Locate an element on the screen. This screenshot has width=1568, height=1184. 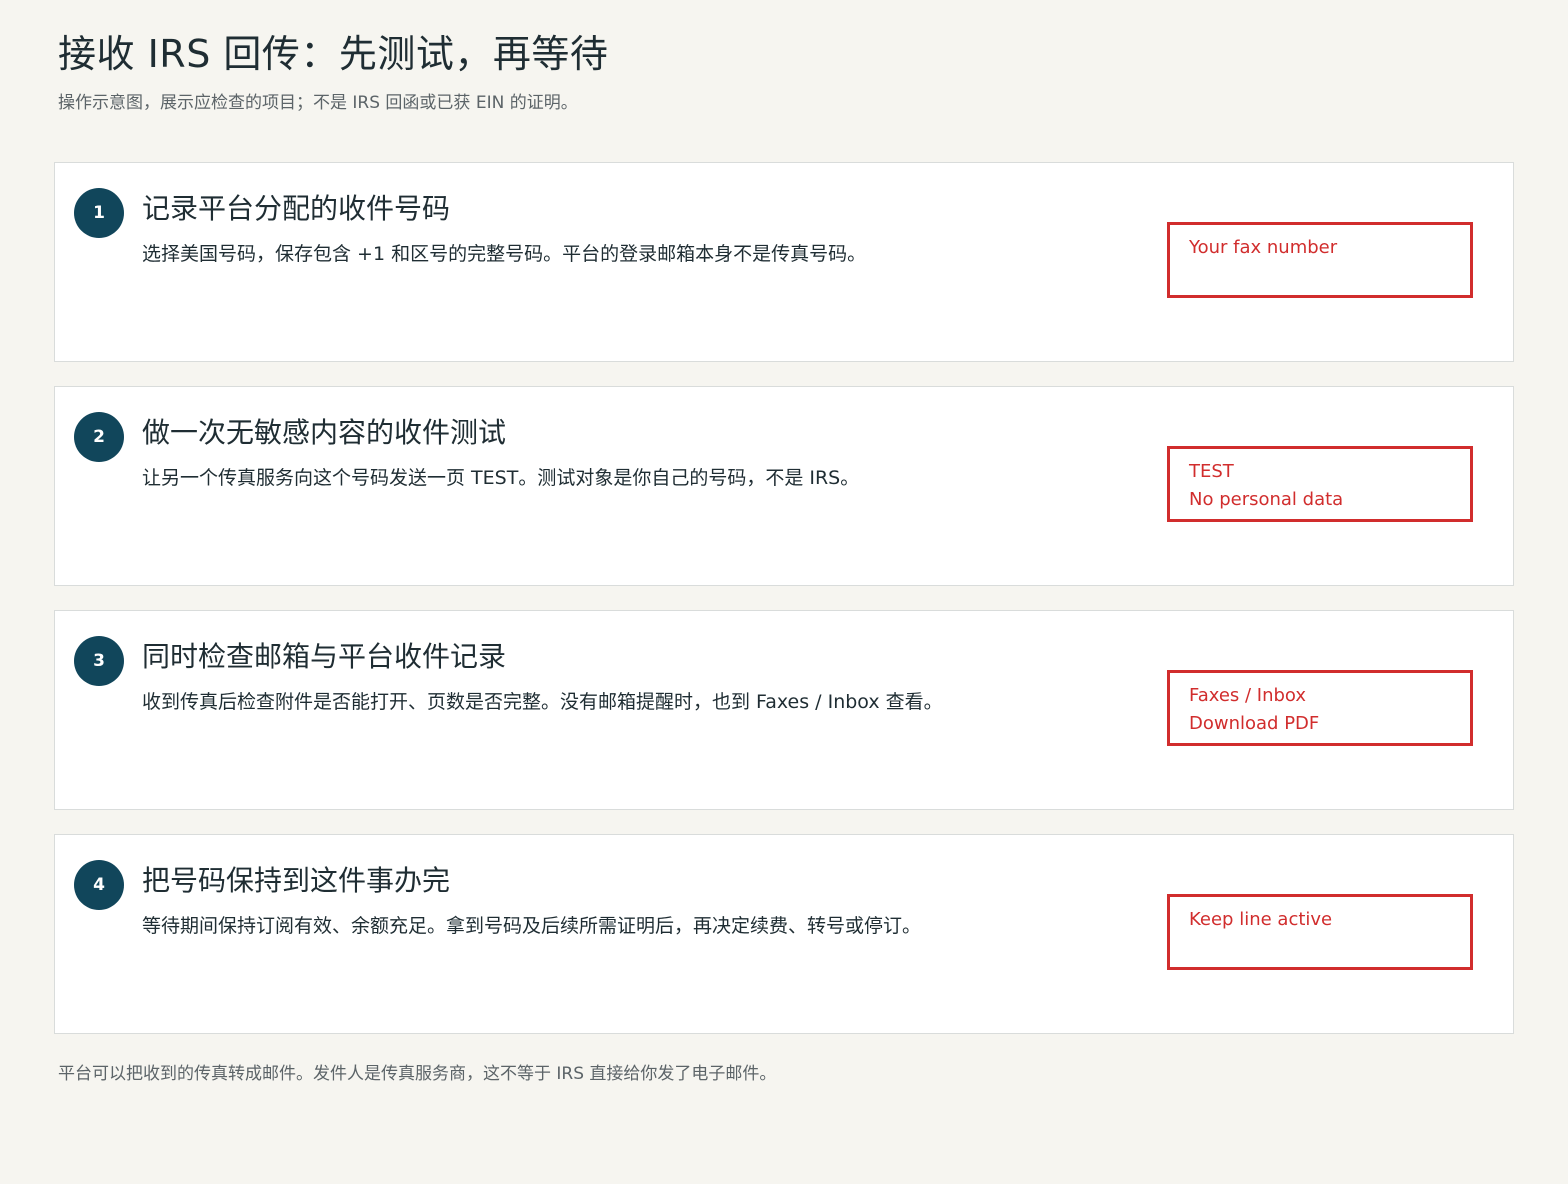
page-subtitle: 操作示意图，展示应检查的项目；不是 IRS 回函或已获 EIN 的证明。 is located at coordinates (318, 103).